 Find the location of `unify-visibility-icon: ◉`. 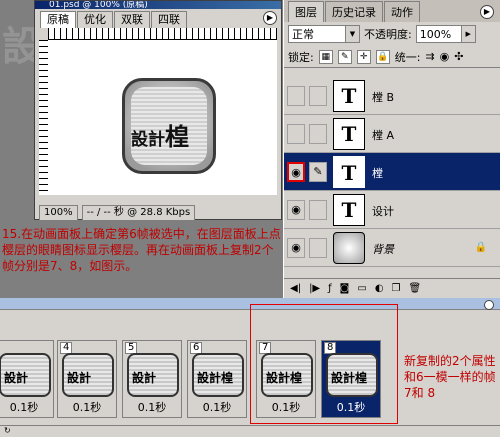

unify-visibility-icon: ◉ is located at coordinates (445, 56).